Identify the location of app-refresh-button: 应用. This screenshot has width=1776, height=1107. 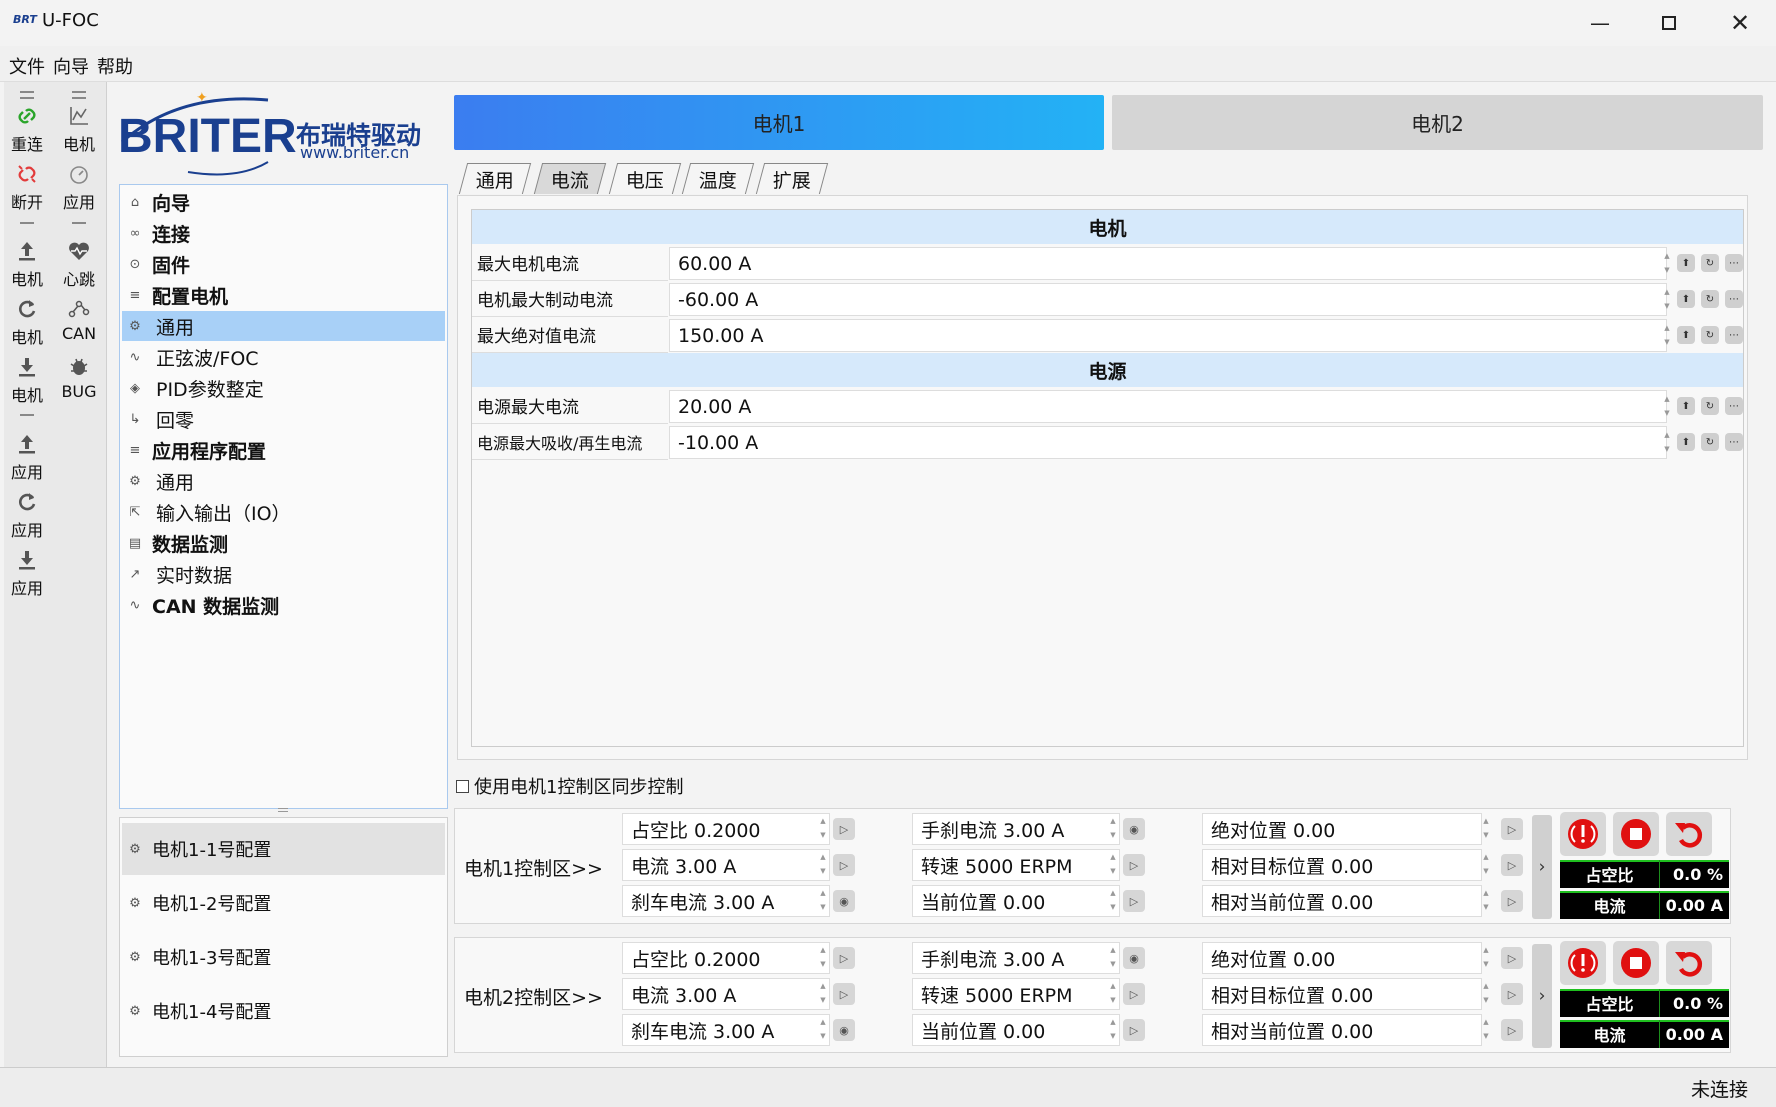
(27, 517).